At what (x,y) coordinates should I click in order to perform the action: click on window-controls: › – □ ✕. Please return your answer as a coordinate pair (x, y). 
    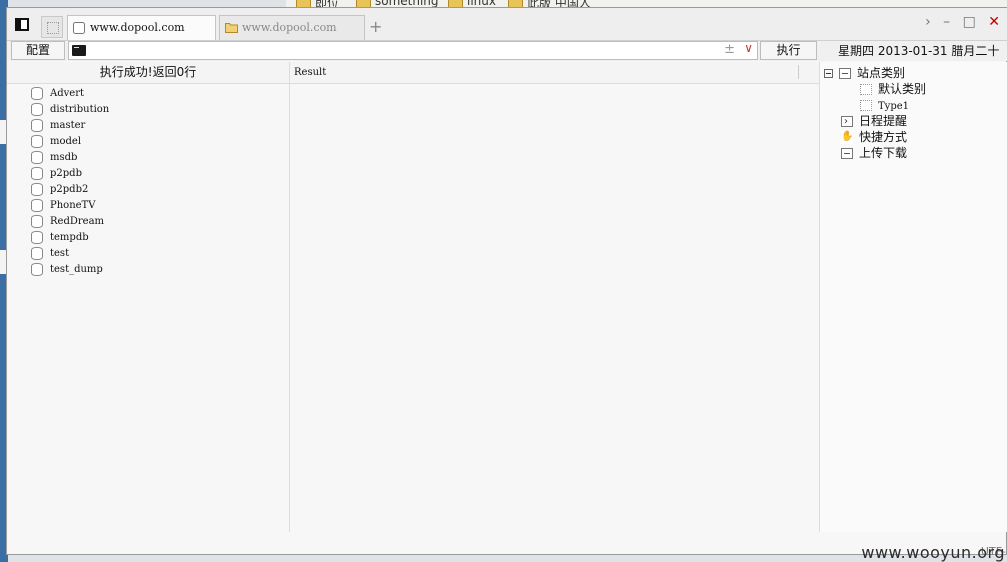
    Looking at the image, I should click on (964, 22).